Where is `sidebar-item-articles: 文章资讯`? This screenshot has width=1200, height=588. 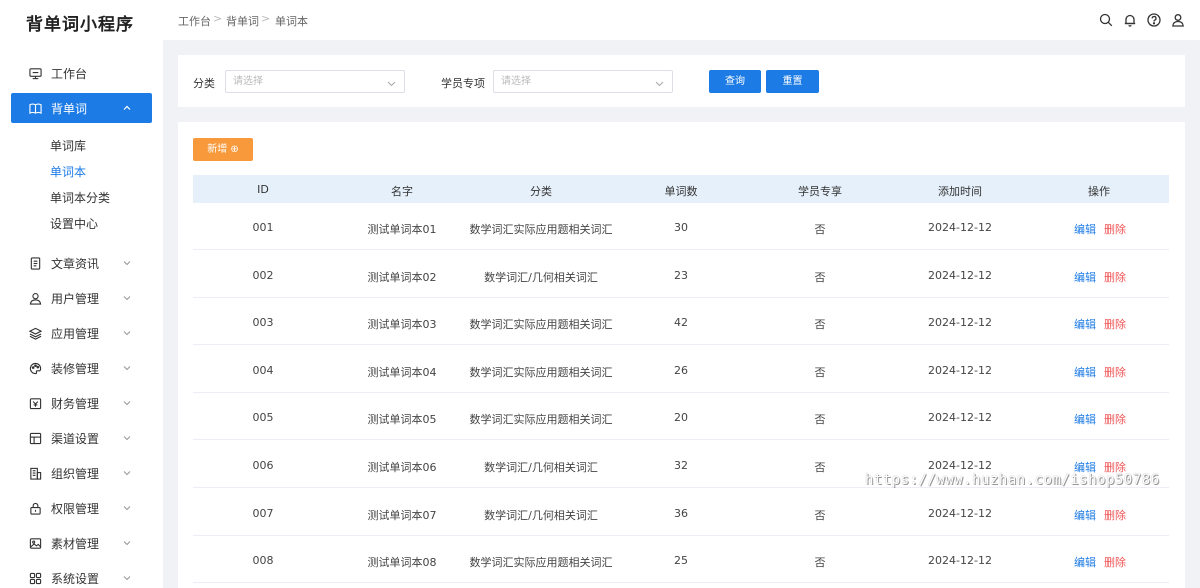 sidebar-item-articles: 文章资讯 is located at coordinates (81, 263).